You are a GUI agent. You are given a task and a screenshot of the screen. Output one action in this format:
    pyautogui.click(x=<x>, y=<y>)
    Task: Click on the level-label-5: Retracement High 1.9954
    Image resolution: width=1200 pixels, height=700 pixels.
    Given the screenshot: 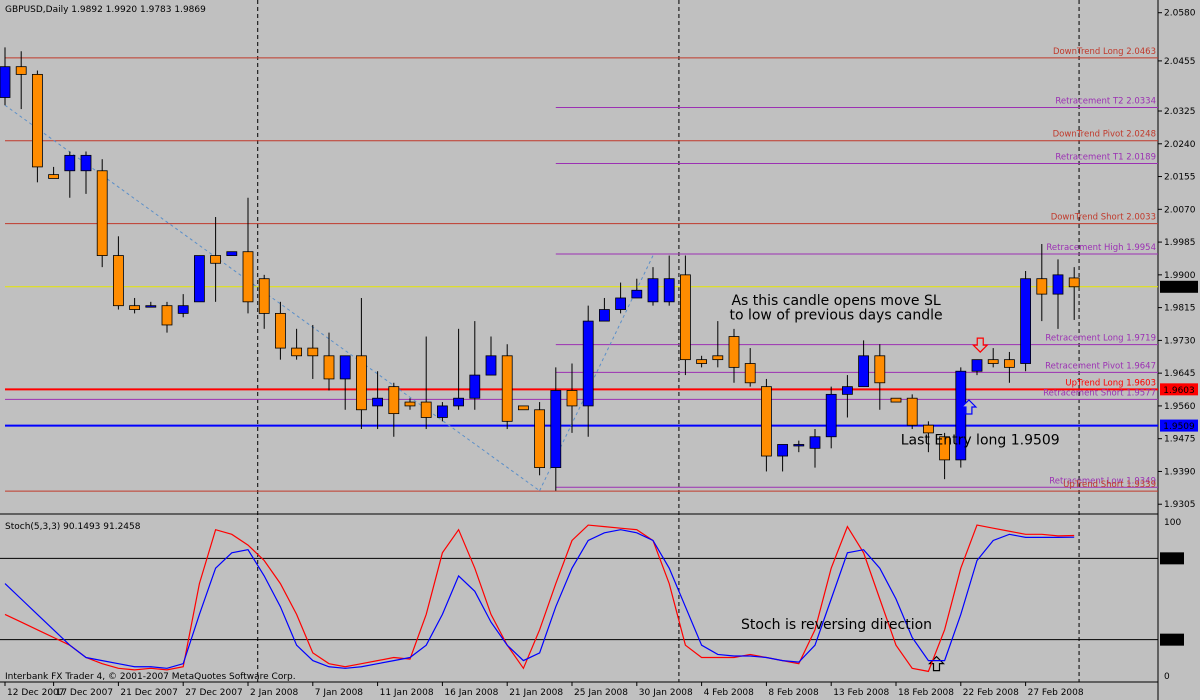 What is the action you would take?
    pyautogui.click(x=1101, y=248)
    